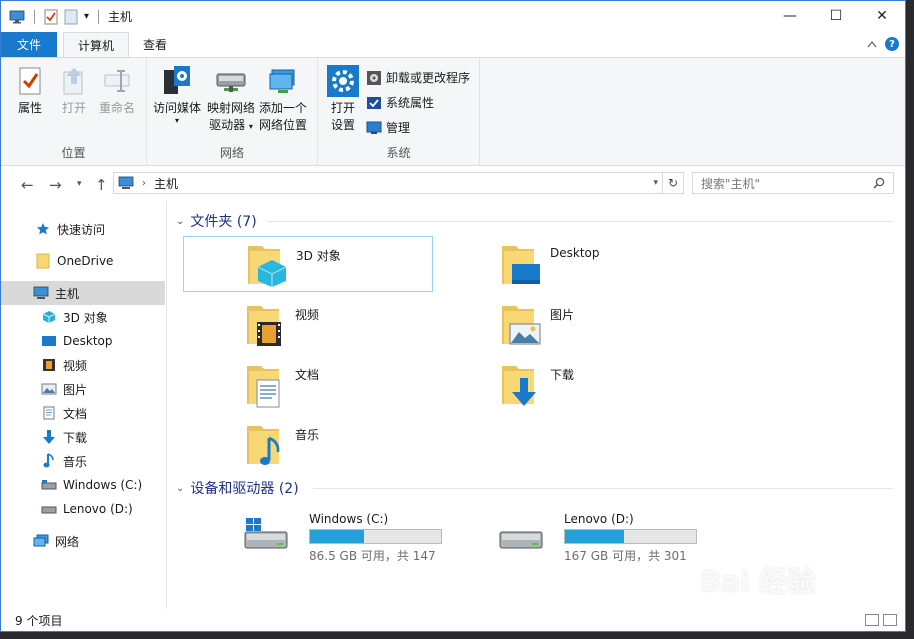  Describe the element at coordinates (55, 185) in the screenshot. I see `forward-arrow-icon: →` at that location.